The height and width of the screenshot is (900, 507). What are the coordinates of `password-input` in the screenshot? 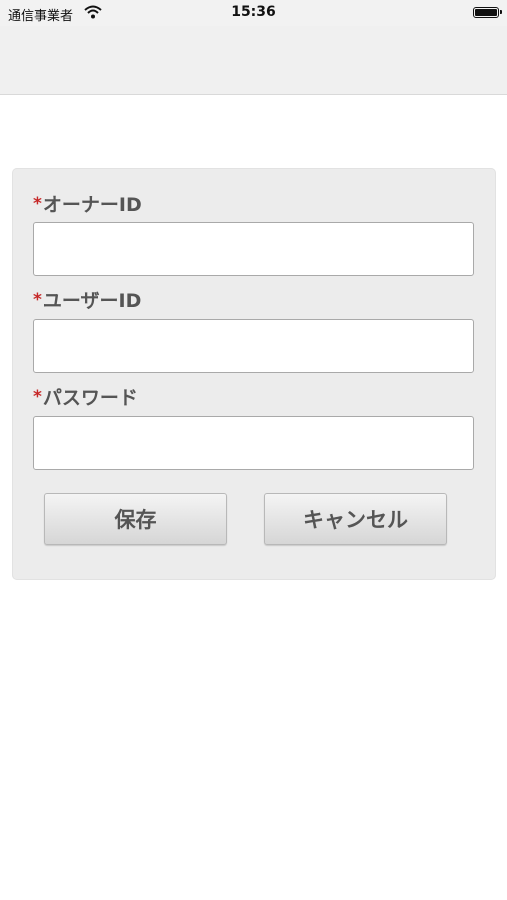 It's located at (253, 443).